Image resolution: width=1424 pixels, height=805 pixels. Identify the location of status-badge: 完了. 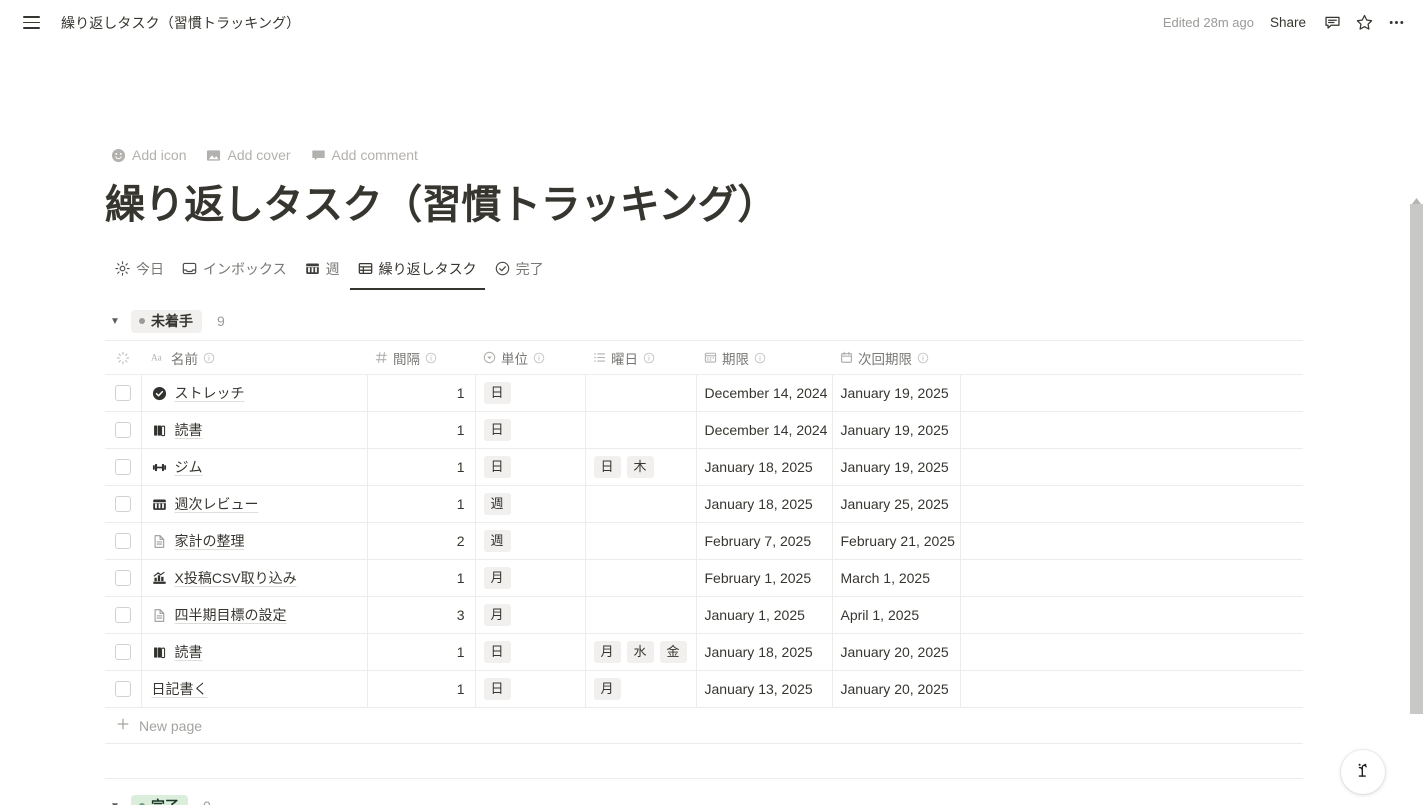
(159, 799).